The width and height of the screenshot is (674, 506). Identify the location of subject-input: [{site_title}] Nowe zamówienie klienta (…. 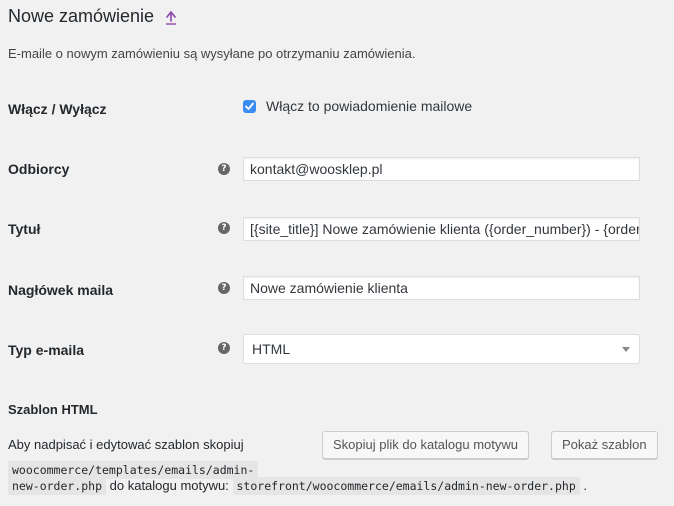
(441, 229).